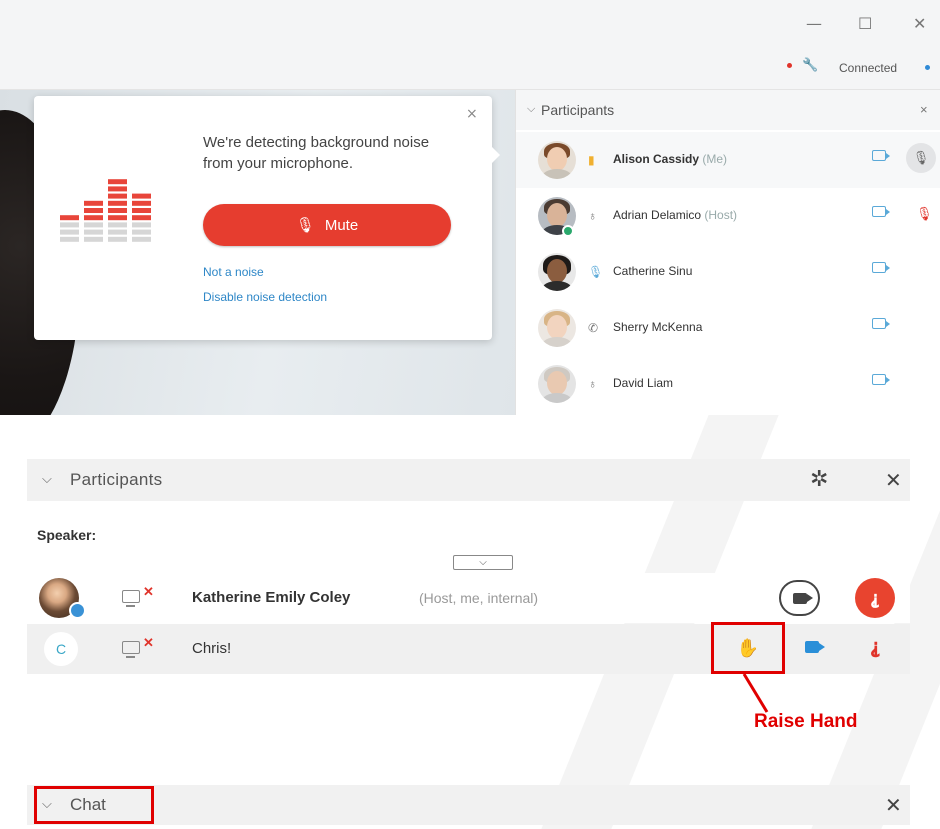 The width and height of the screenshot is (940, 829). Describe the element at coordinates (470, 24) in the screenshot. I see `window-titlebar: — ☐ ✕` at that location.